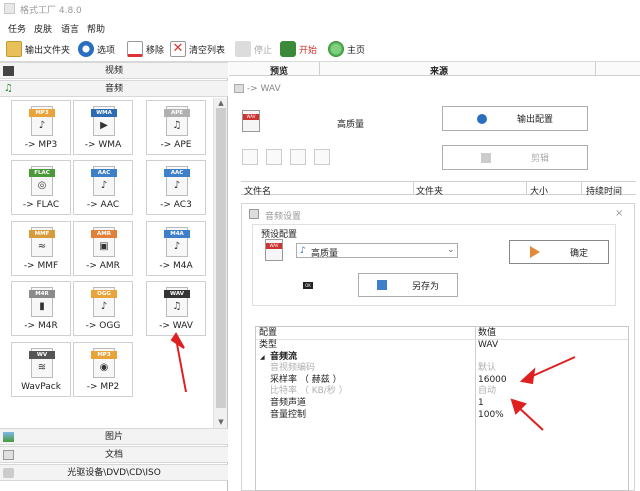 The height and width of the screenshot is (491, 640). I want to click on category-optical: 光驱设备\DVD\CD\ISO, so click(114, 472).